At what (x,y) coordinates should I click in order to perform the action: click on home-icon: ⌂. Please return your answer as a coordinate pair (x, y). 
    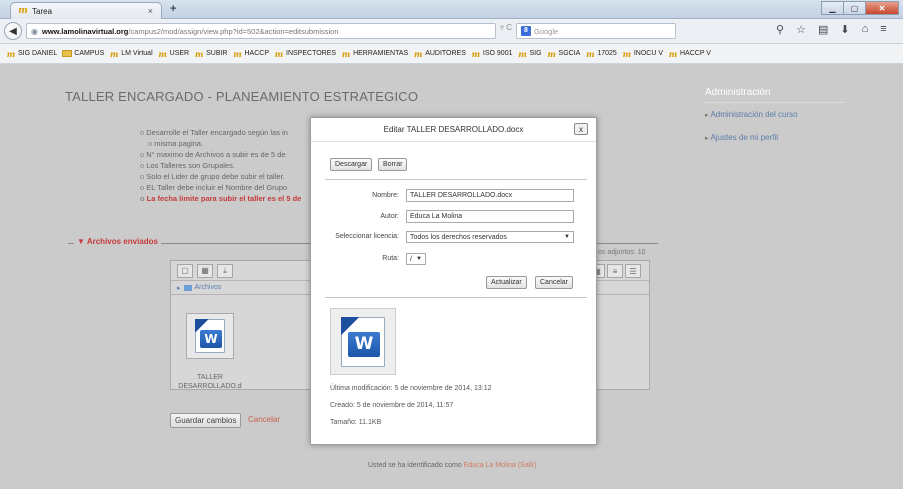
    Looking at the image, I should click on (865, 29).